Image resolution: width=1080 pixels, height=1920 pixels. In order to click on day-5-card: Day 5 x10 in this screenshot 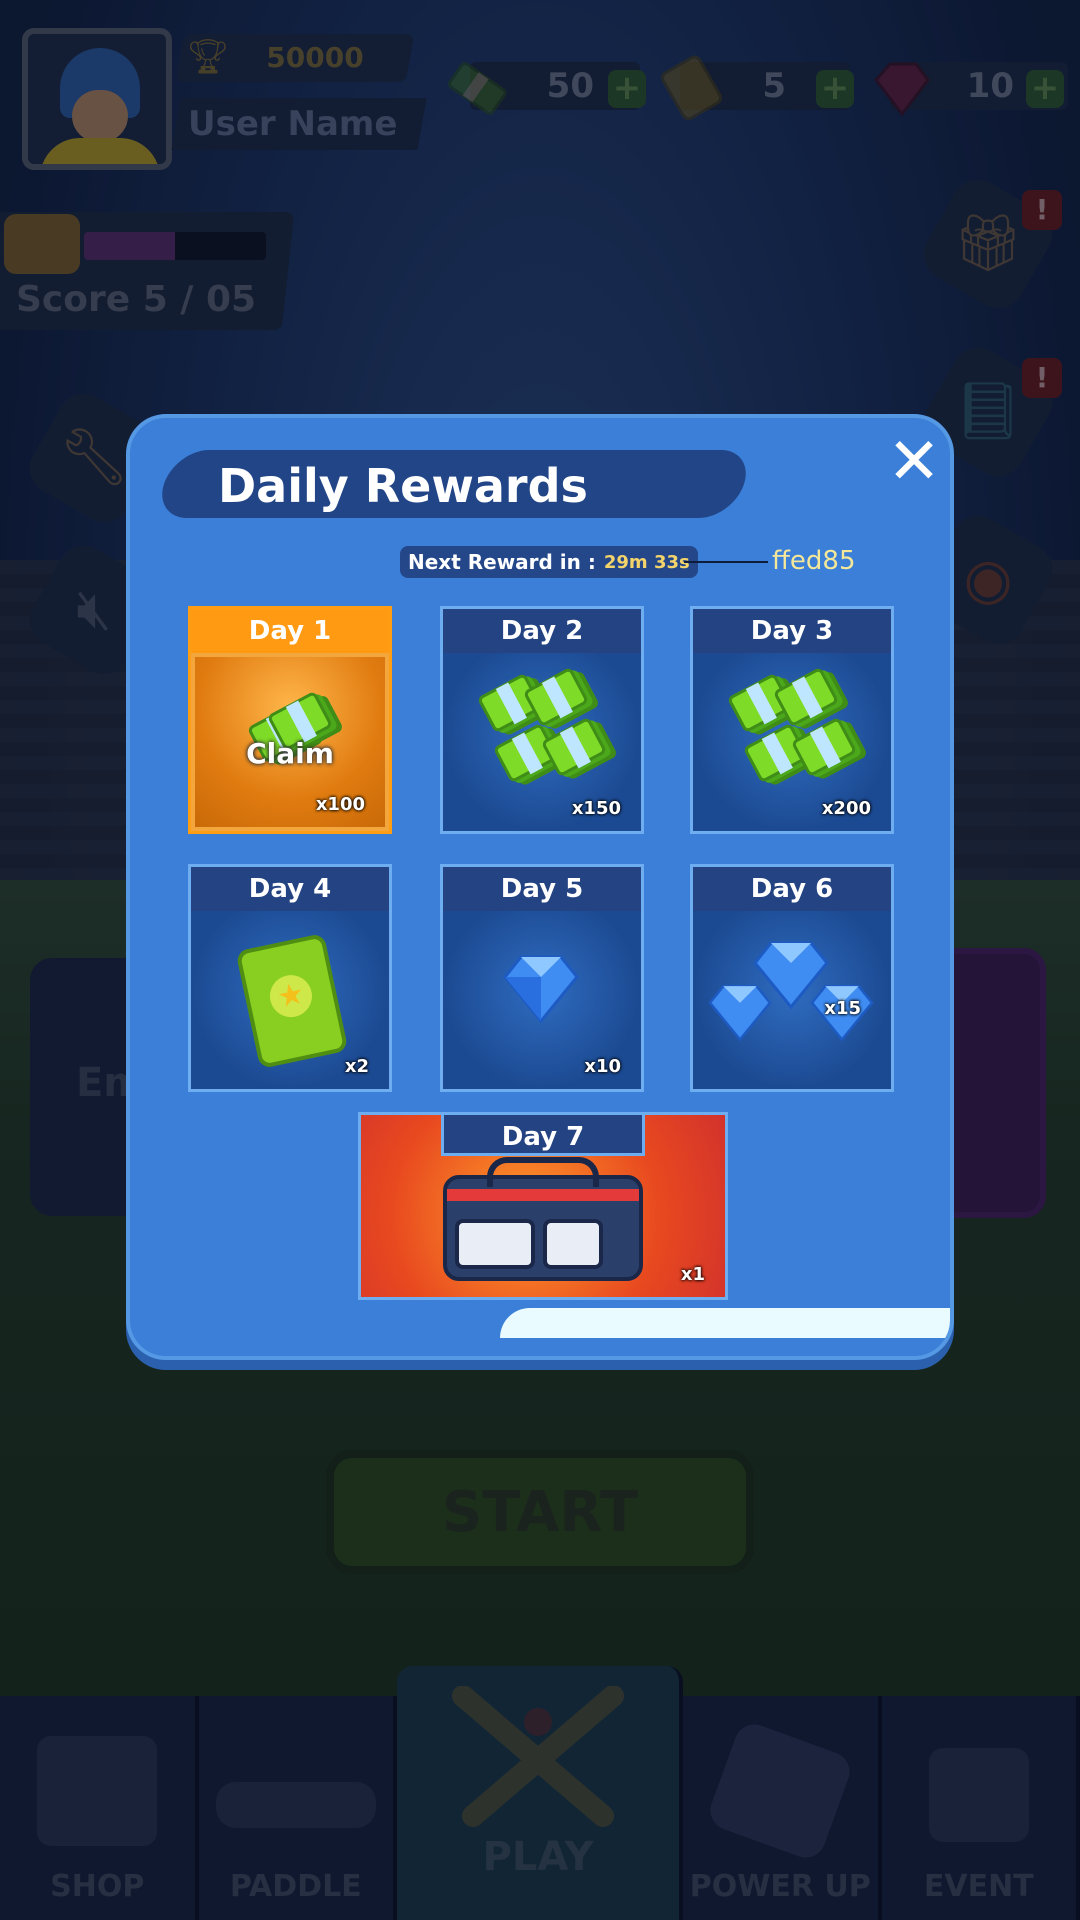, I will do `click(542, 978)`.